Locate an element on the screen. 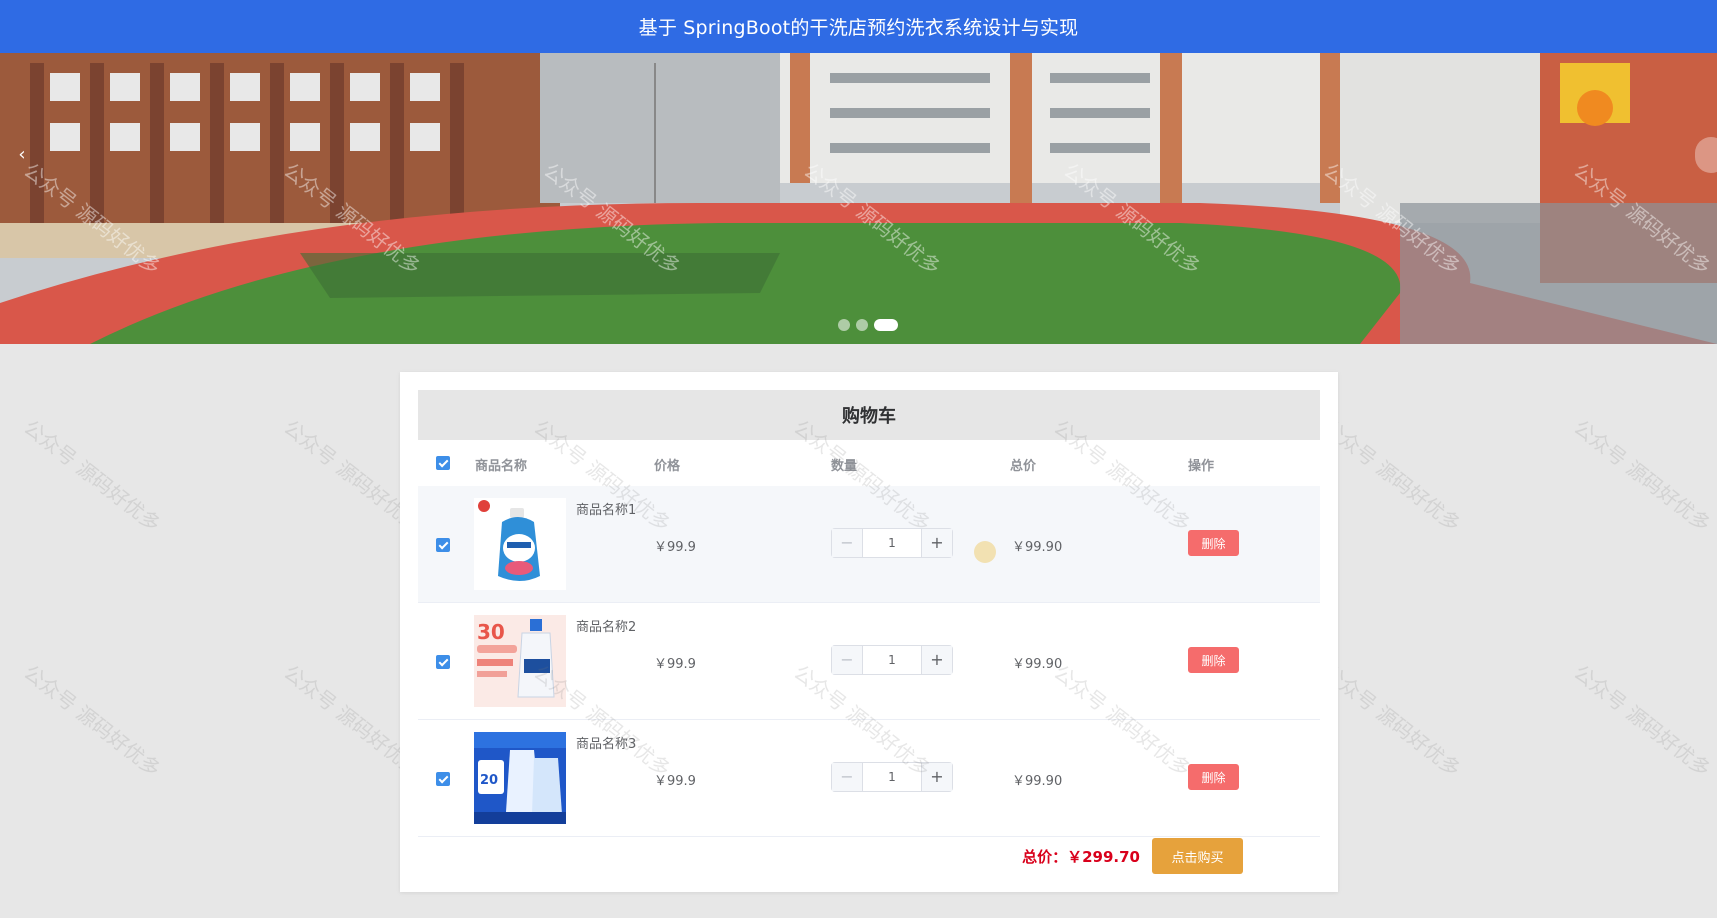  detergent-set-image: 20 is located at coordinates (520, 778).